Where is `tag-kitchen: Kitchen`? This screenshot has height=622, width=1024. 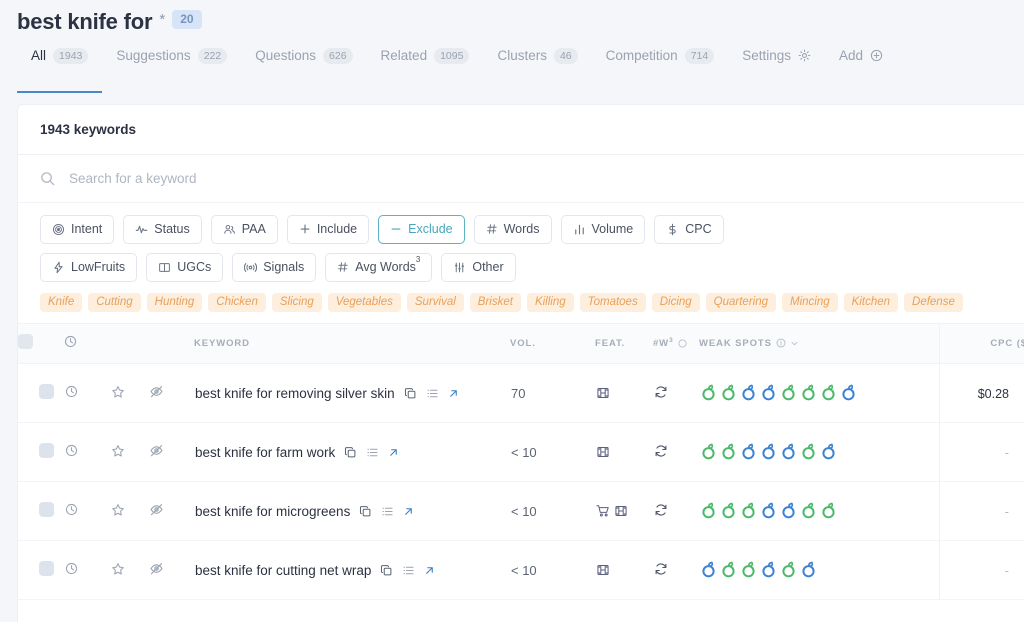
tag-kitchen: Kitchen is located at coordinates (871, 302).